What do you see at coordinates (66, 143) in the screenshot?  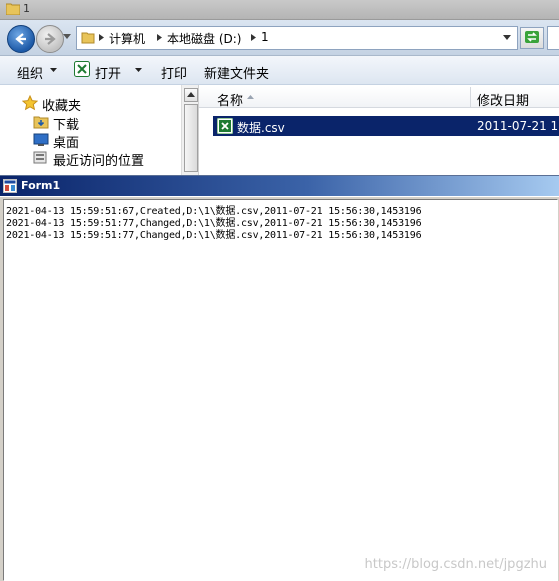 I see `nav-item-label: 桌面` at bounding box center [66, 143].